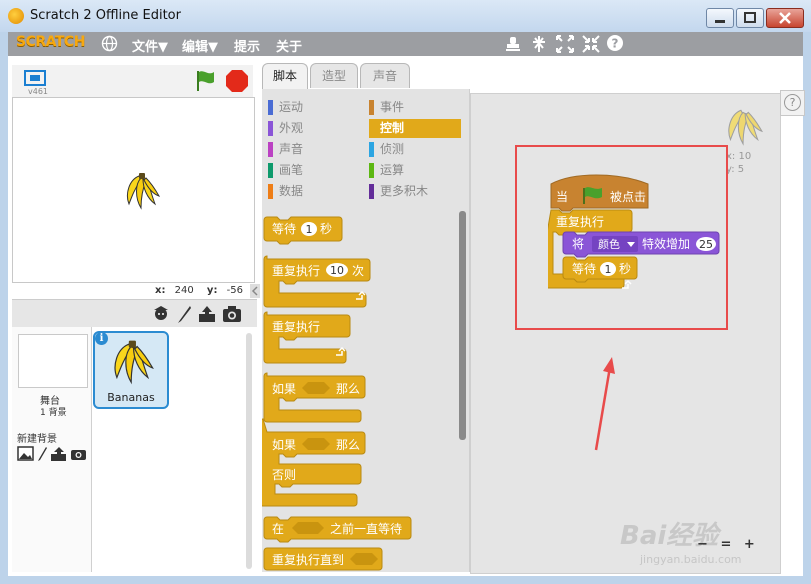 The image size is (811, 584). Describe the element at coordinates (371, 170) in the screenshot. I see `category-operators-swatch` at that location.